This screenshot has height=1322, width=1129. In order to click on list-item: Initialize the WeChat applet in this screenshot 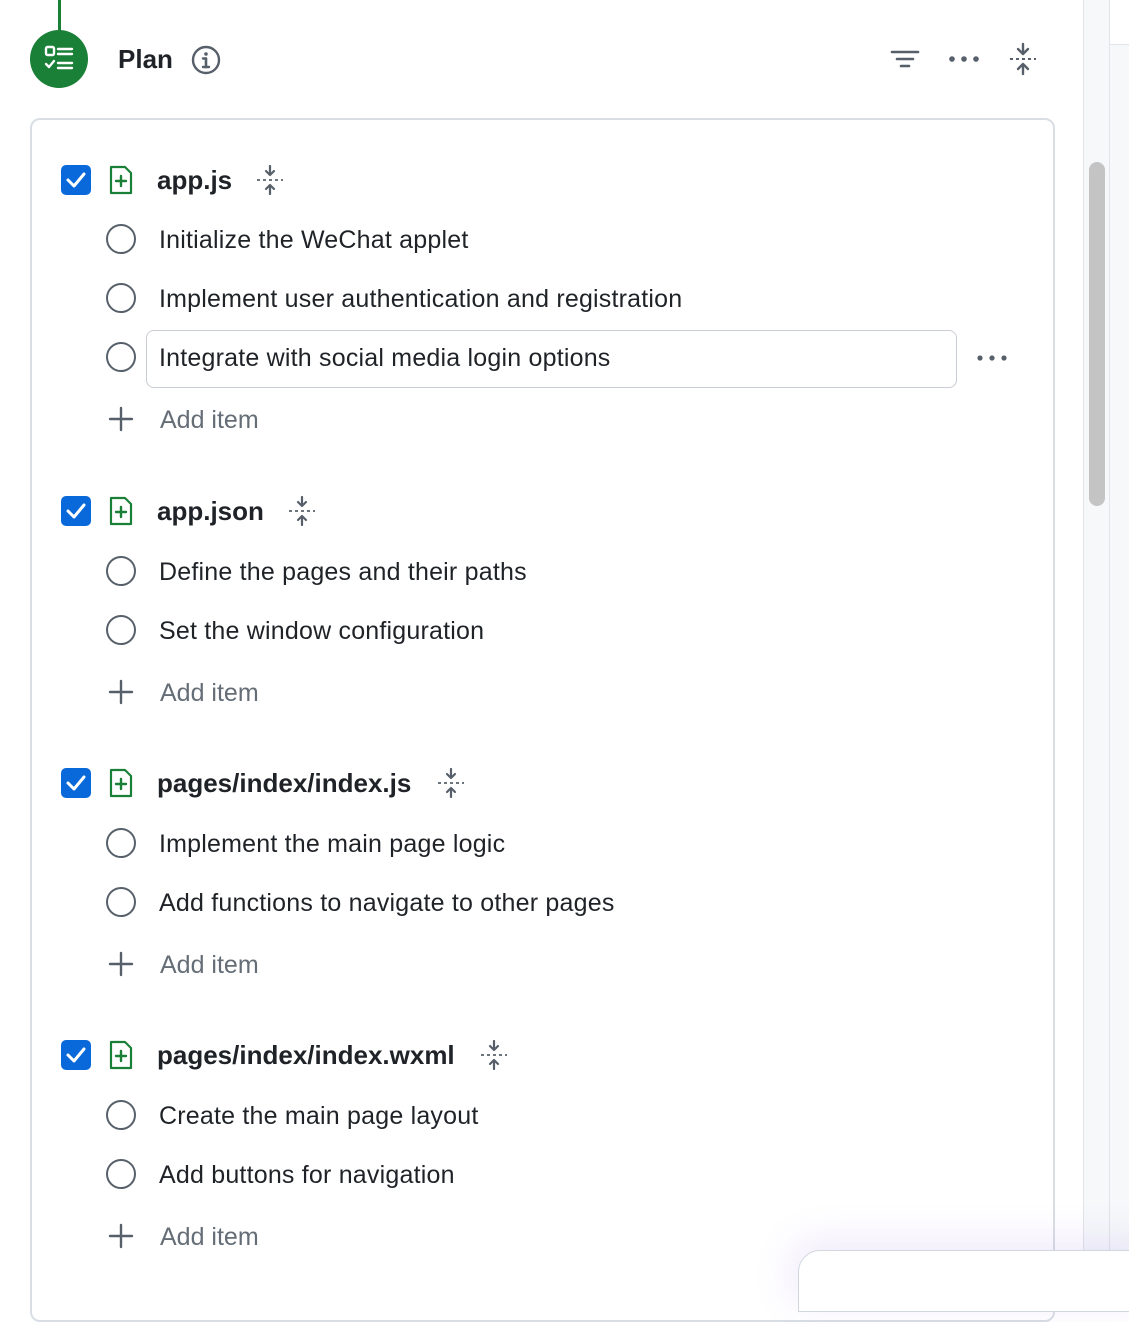, I will do `click(313, 240)`.